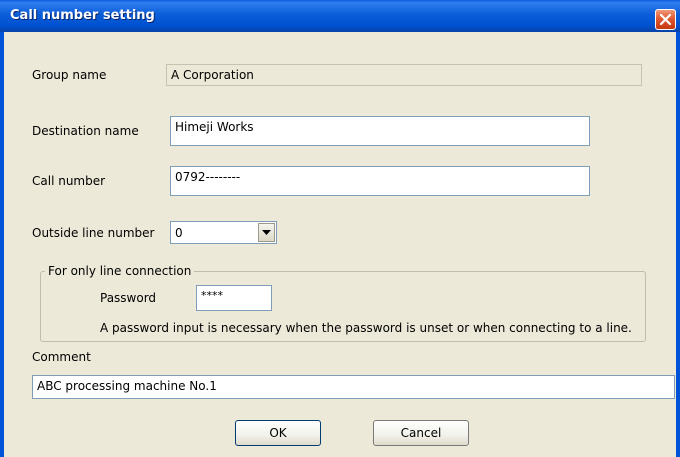 The height and width of the screenshot is (457, 680). I want to click on window-border-right, so click(678, 244).